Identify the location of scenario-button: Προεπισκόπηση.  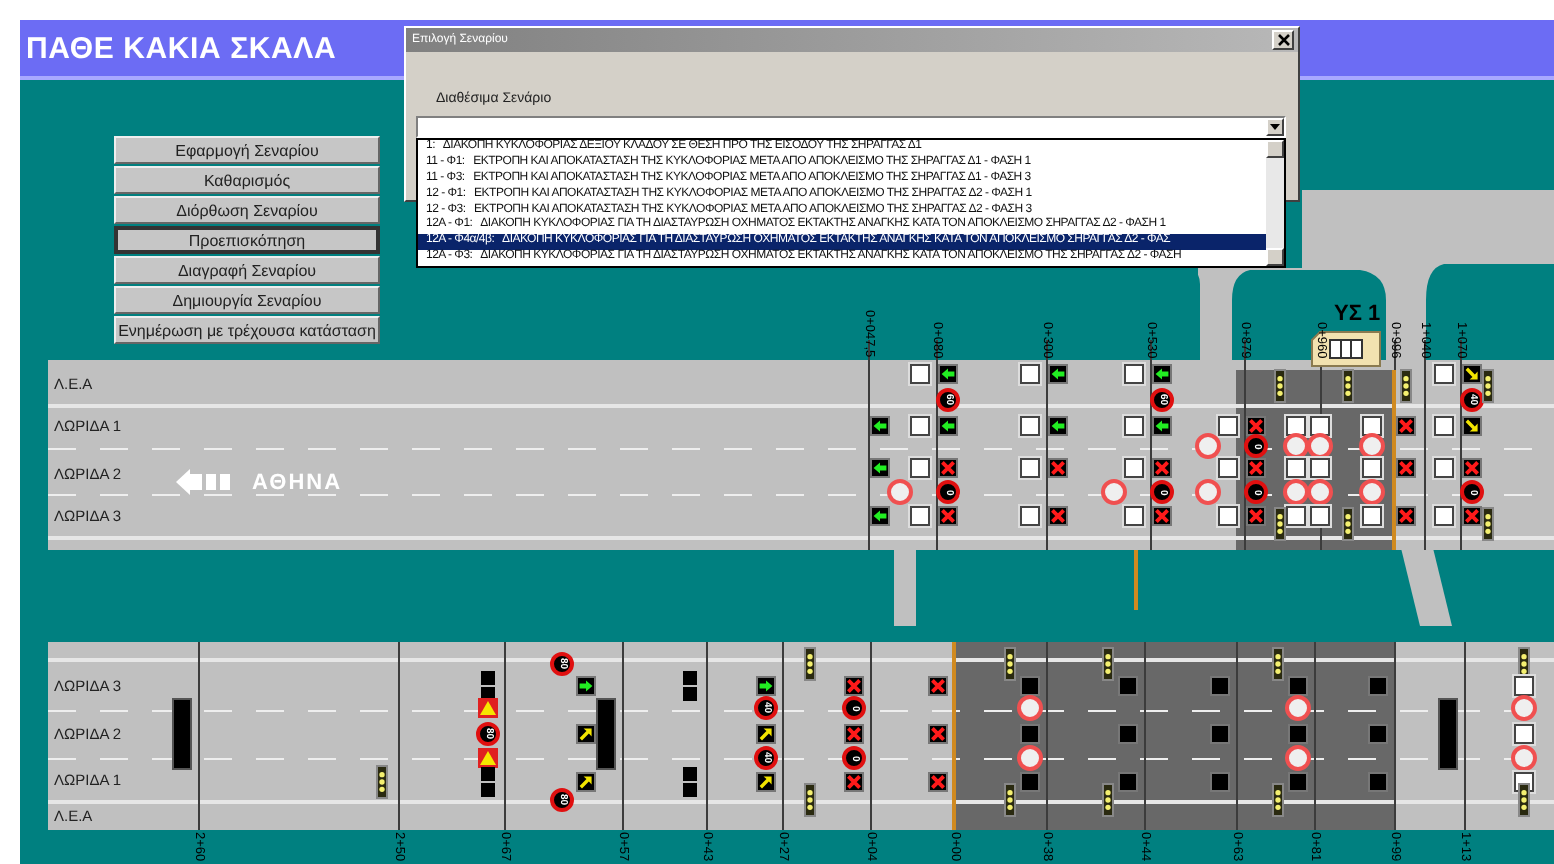
(247, 240).